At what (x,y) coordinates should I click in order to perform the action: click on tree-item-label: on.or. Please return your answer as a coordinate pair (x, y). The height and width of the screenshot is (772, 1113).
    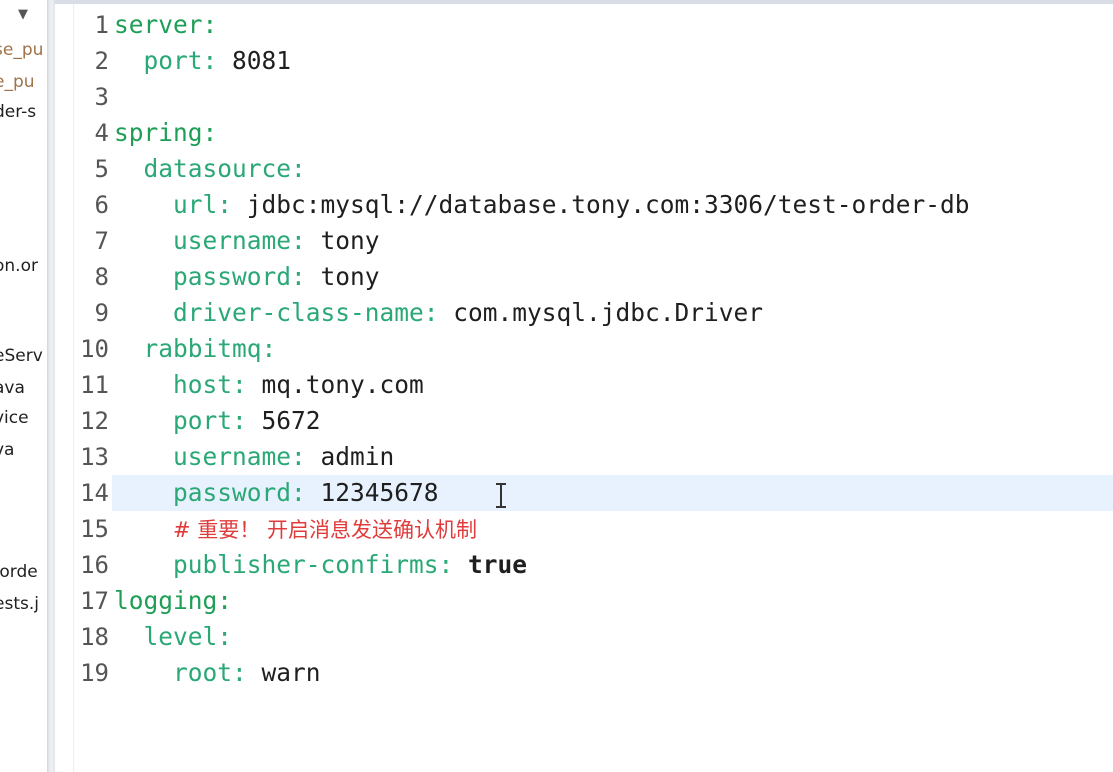
    Looking at the image, I should click on (19, 266).